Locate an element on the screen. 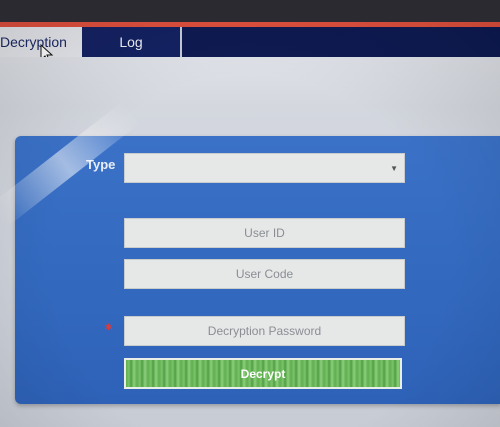 This screenshot has width=500, height=427. tab-log: Log is located at coordinates (132, 42).